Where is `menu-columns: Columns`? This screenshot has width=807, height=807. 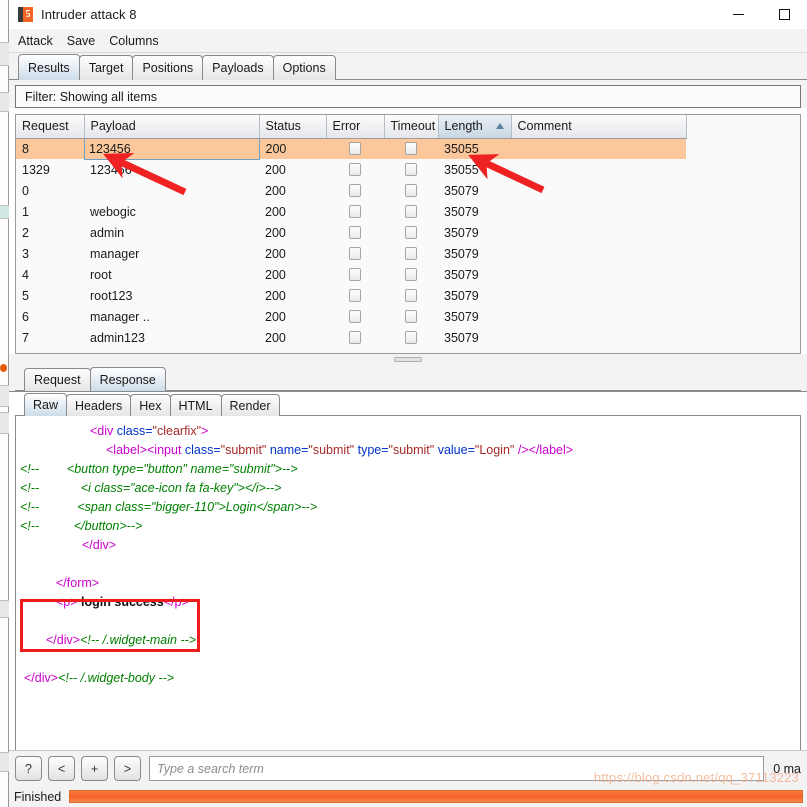
menu-columns: Columns is located at coordinates (133, 41).